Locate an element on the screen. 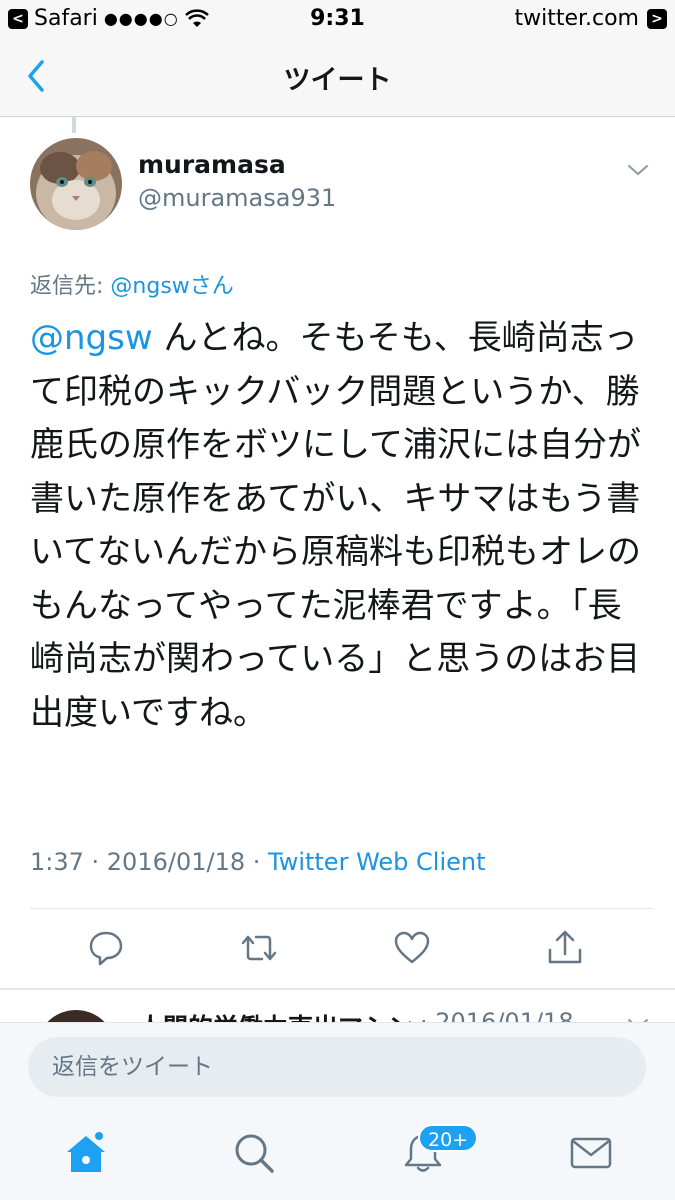 This screenshot has width=675, height=1200. nav-bar: ツイート is located at coordinates (337, 77).